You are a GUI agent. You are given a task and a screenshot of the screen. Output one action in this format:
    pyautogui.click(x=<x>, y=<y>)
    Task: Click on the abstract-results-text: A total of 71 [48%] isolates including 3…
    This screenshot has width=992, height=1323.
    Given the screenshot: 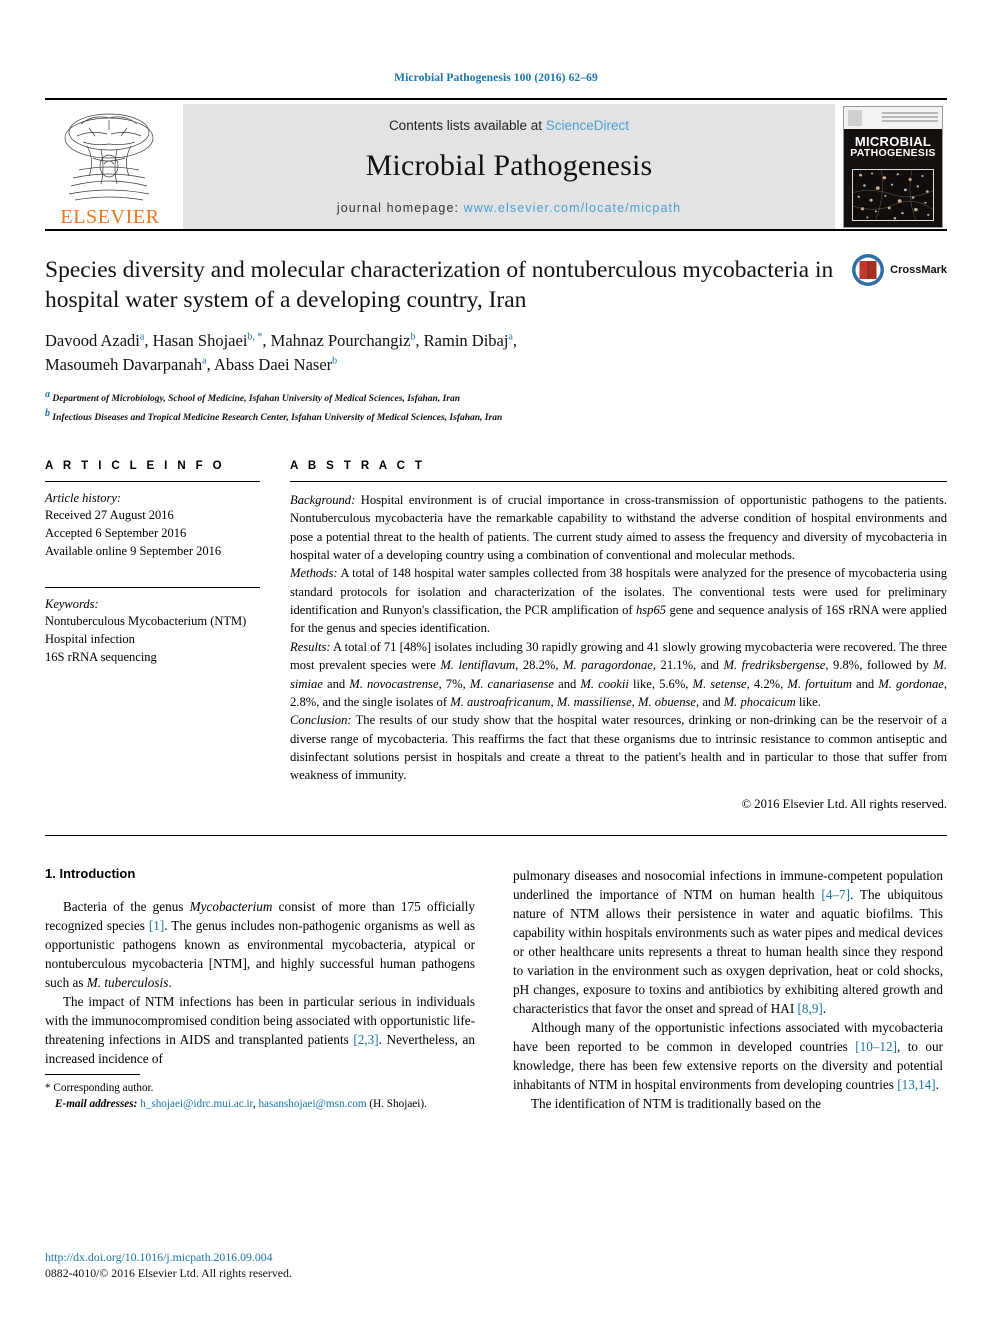 What is the action you would take?
    pyautogui.click(x=619, y=674)
    